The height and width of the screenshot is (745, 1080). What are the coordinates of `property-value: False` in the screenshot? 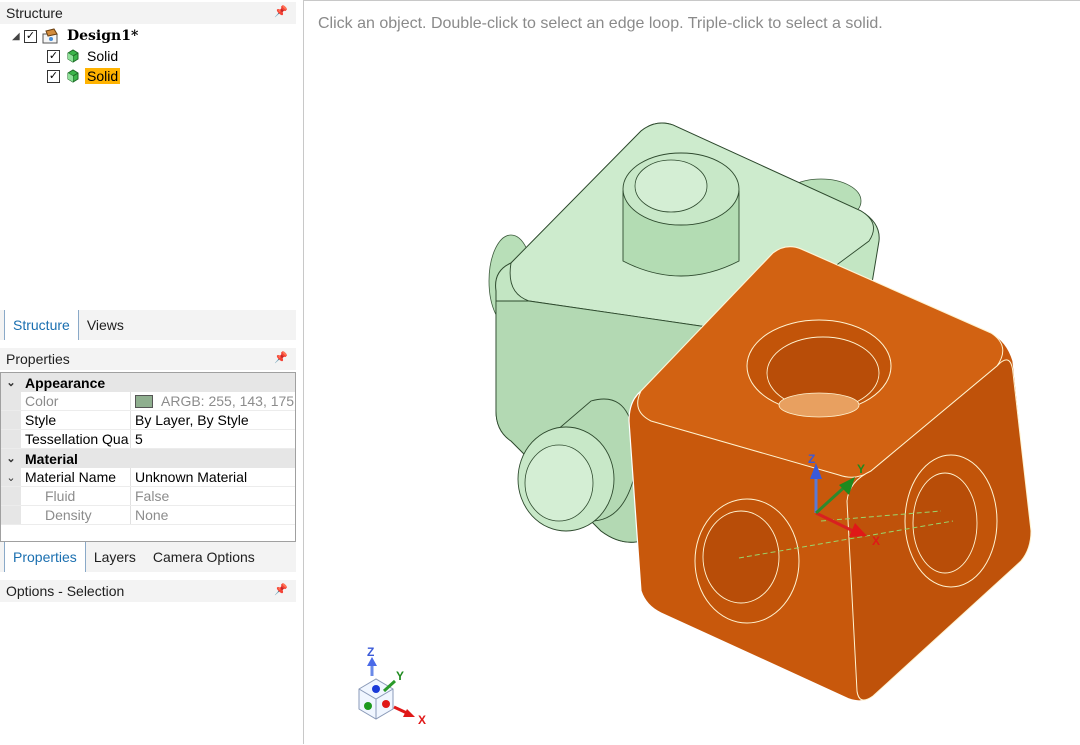 It's located at (152, 496).